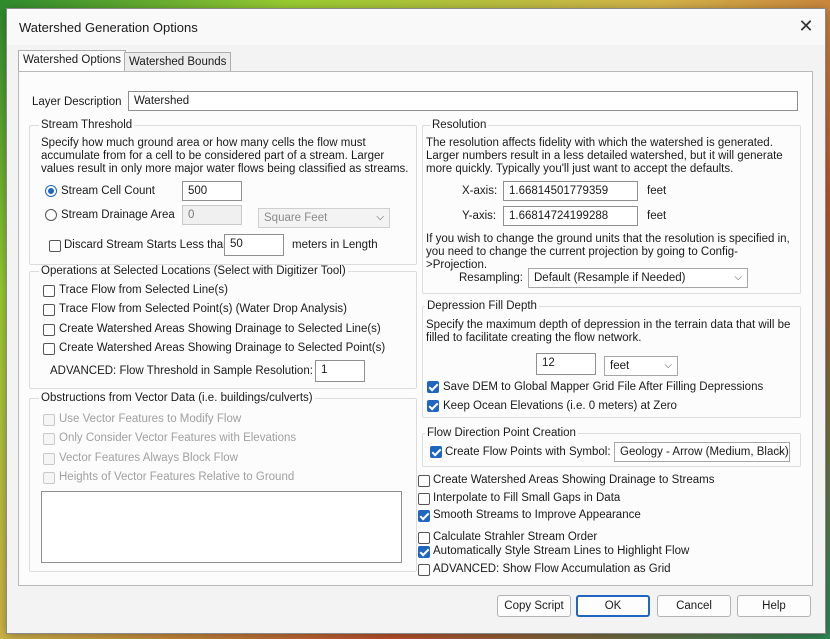 The height and width of the screenshot is (639, 830). What do you see at coordinates (620, 366) in the screenshot?
I see `depression-unit-value: feet` at bounding box center [620, 366].